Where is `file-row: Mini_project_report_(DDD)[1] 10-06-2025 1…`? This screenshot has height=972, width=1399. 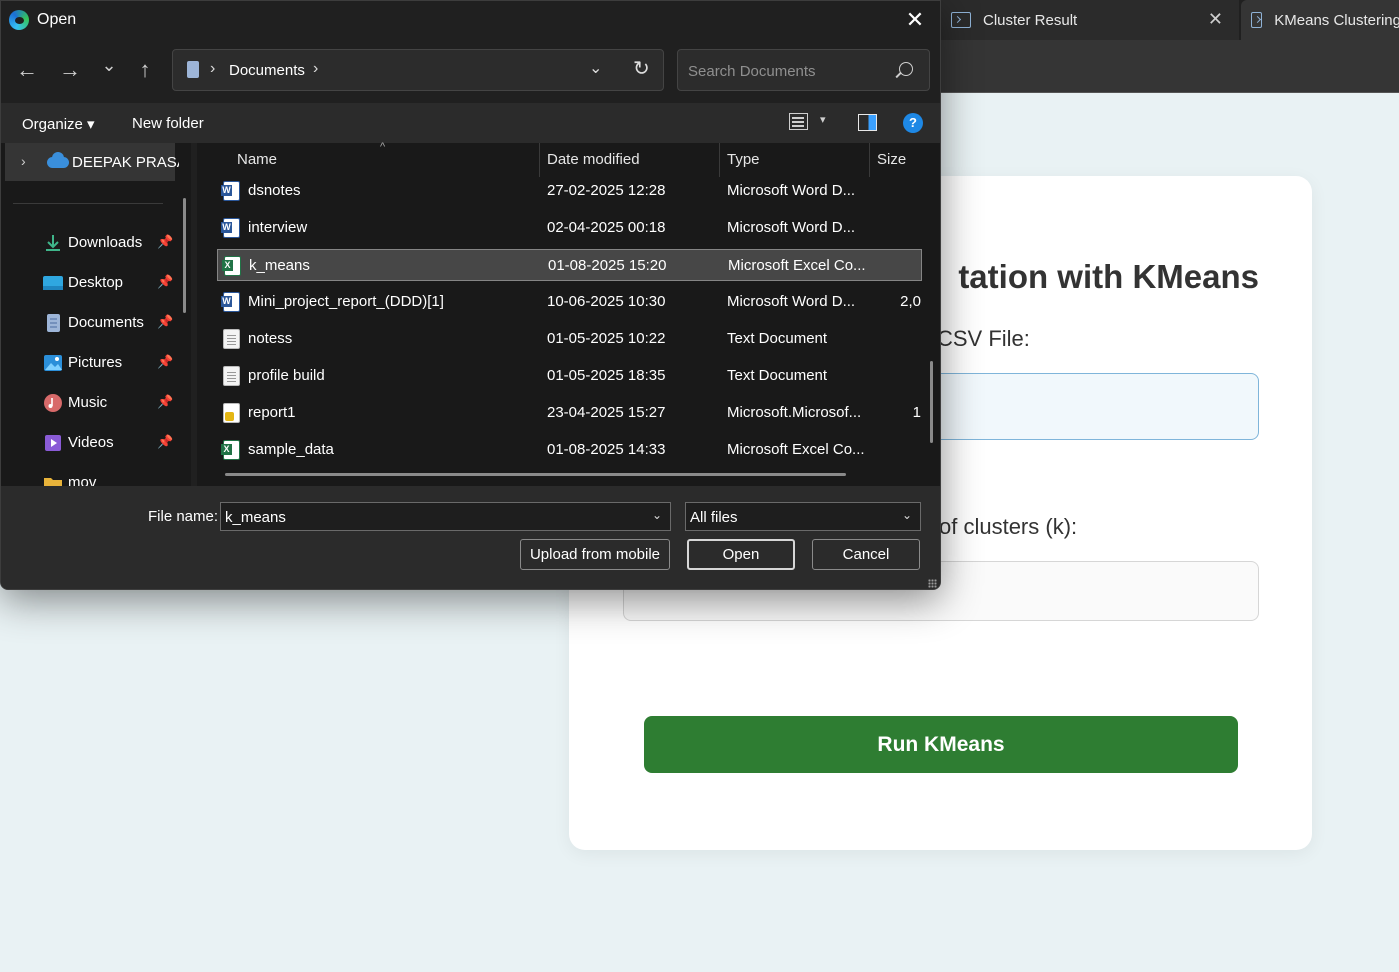
file-row: Mini_project_report_(DDD)[1] 10-06-2025 1… is located at coordinates (569, 302).